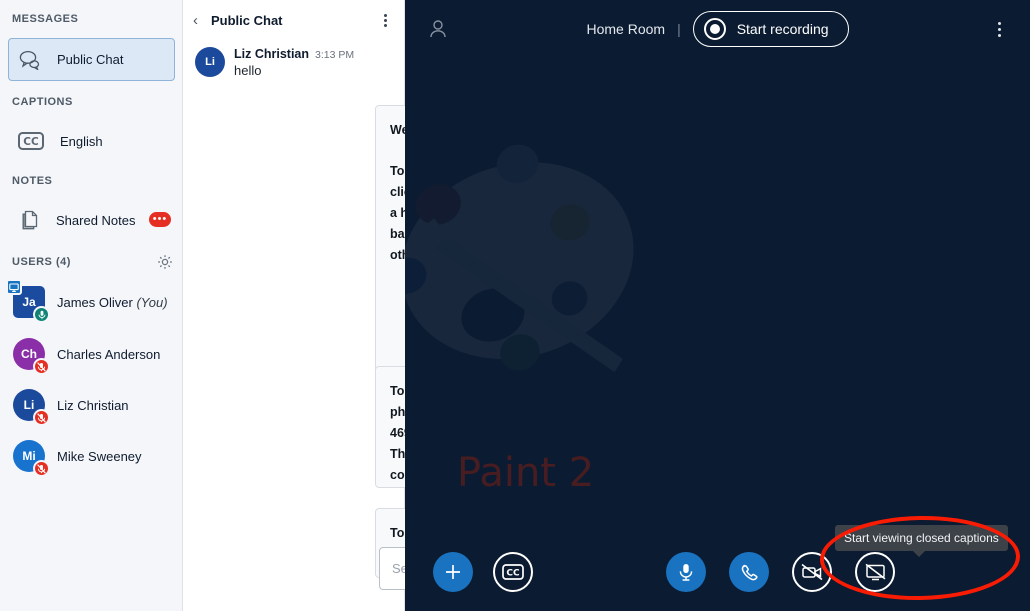 Image resolution: width=1030 pixels, height=611 pixels. What do you see at coordinates (272, 54) in the screenshot?
I see `chat-message-author: Liz Christian` at bounding box center [272, 54].